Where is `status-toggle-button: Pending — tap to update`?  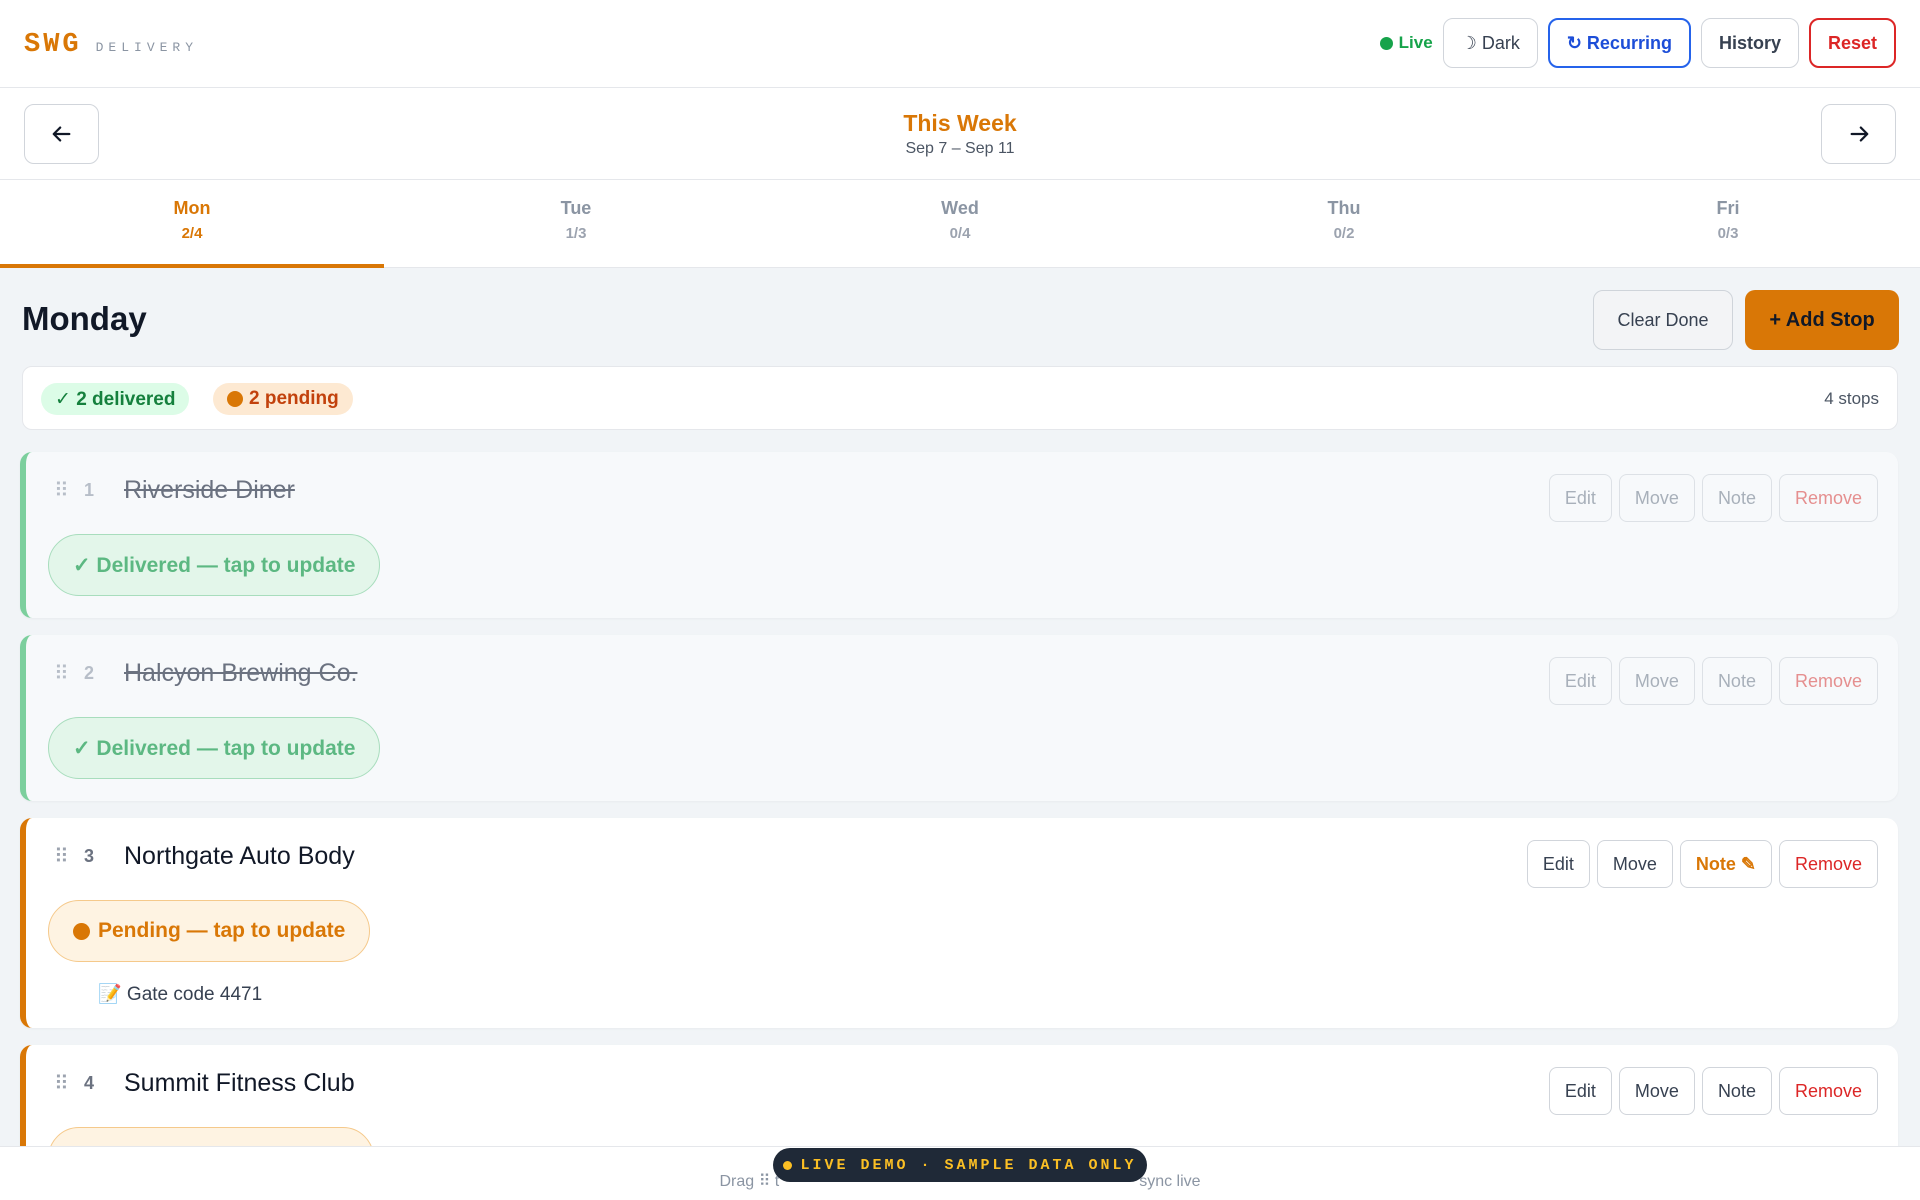
status-toggle-button: Pending — tap to update is located at coordinates (209, 931).